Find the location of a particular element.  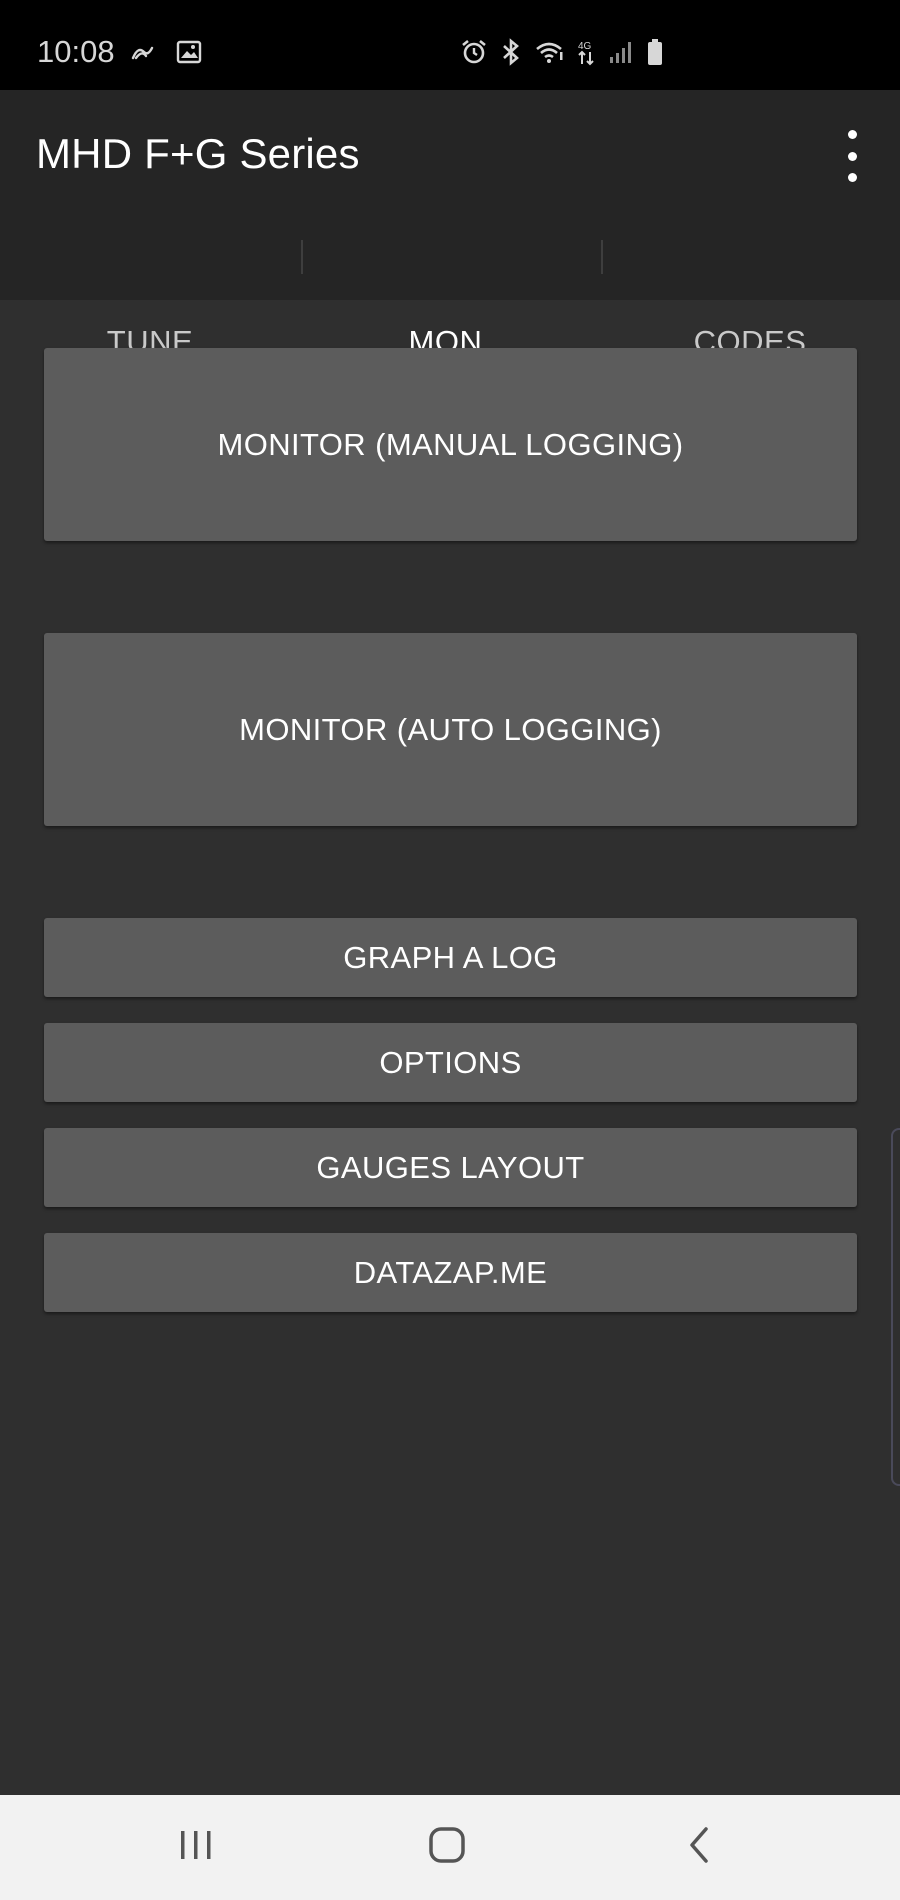

status-bar: 10:08 4G is located at coordinates (450, 45).